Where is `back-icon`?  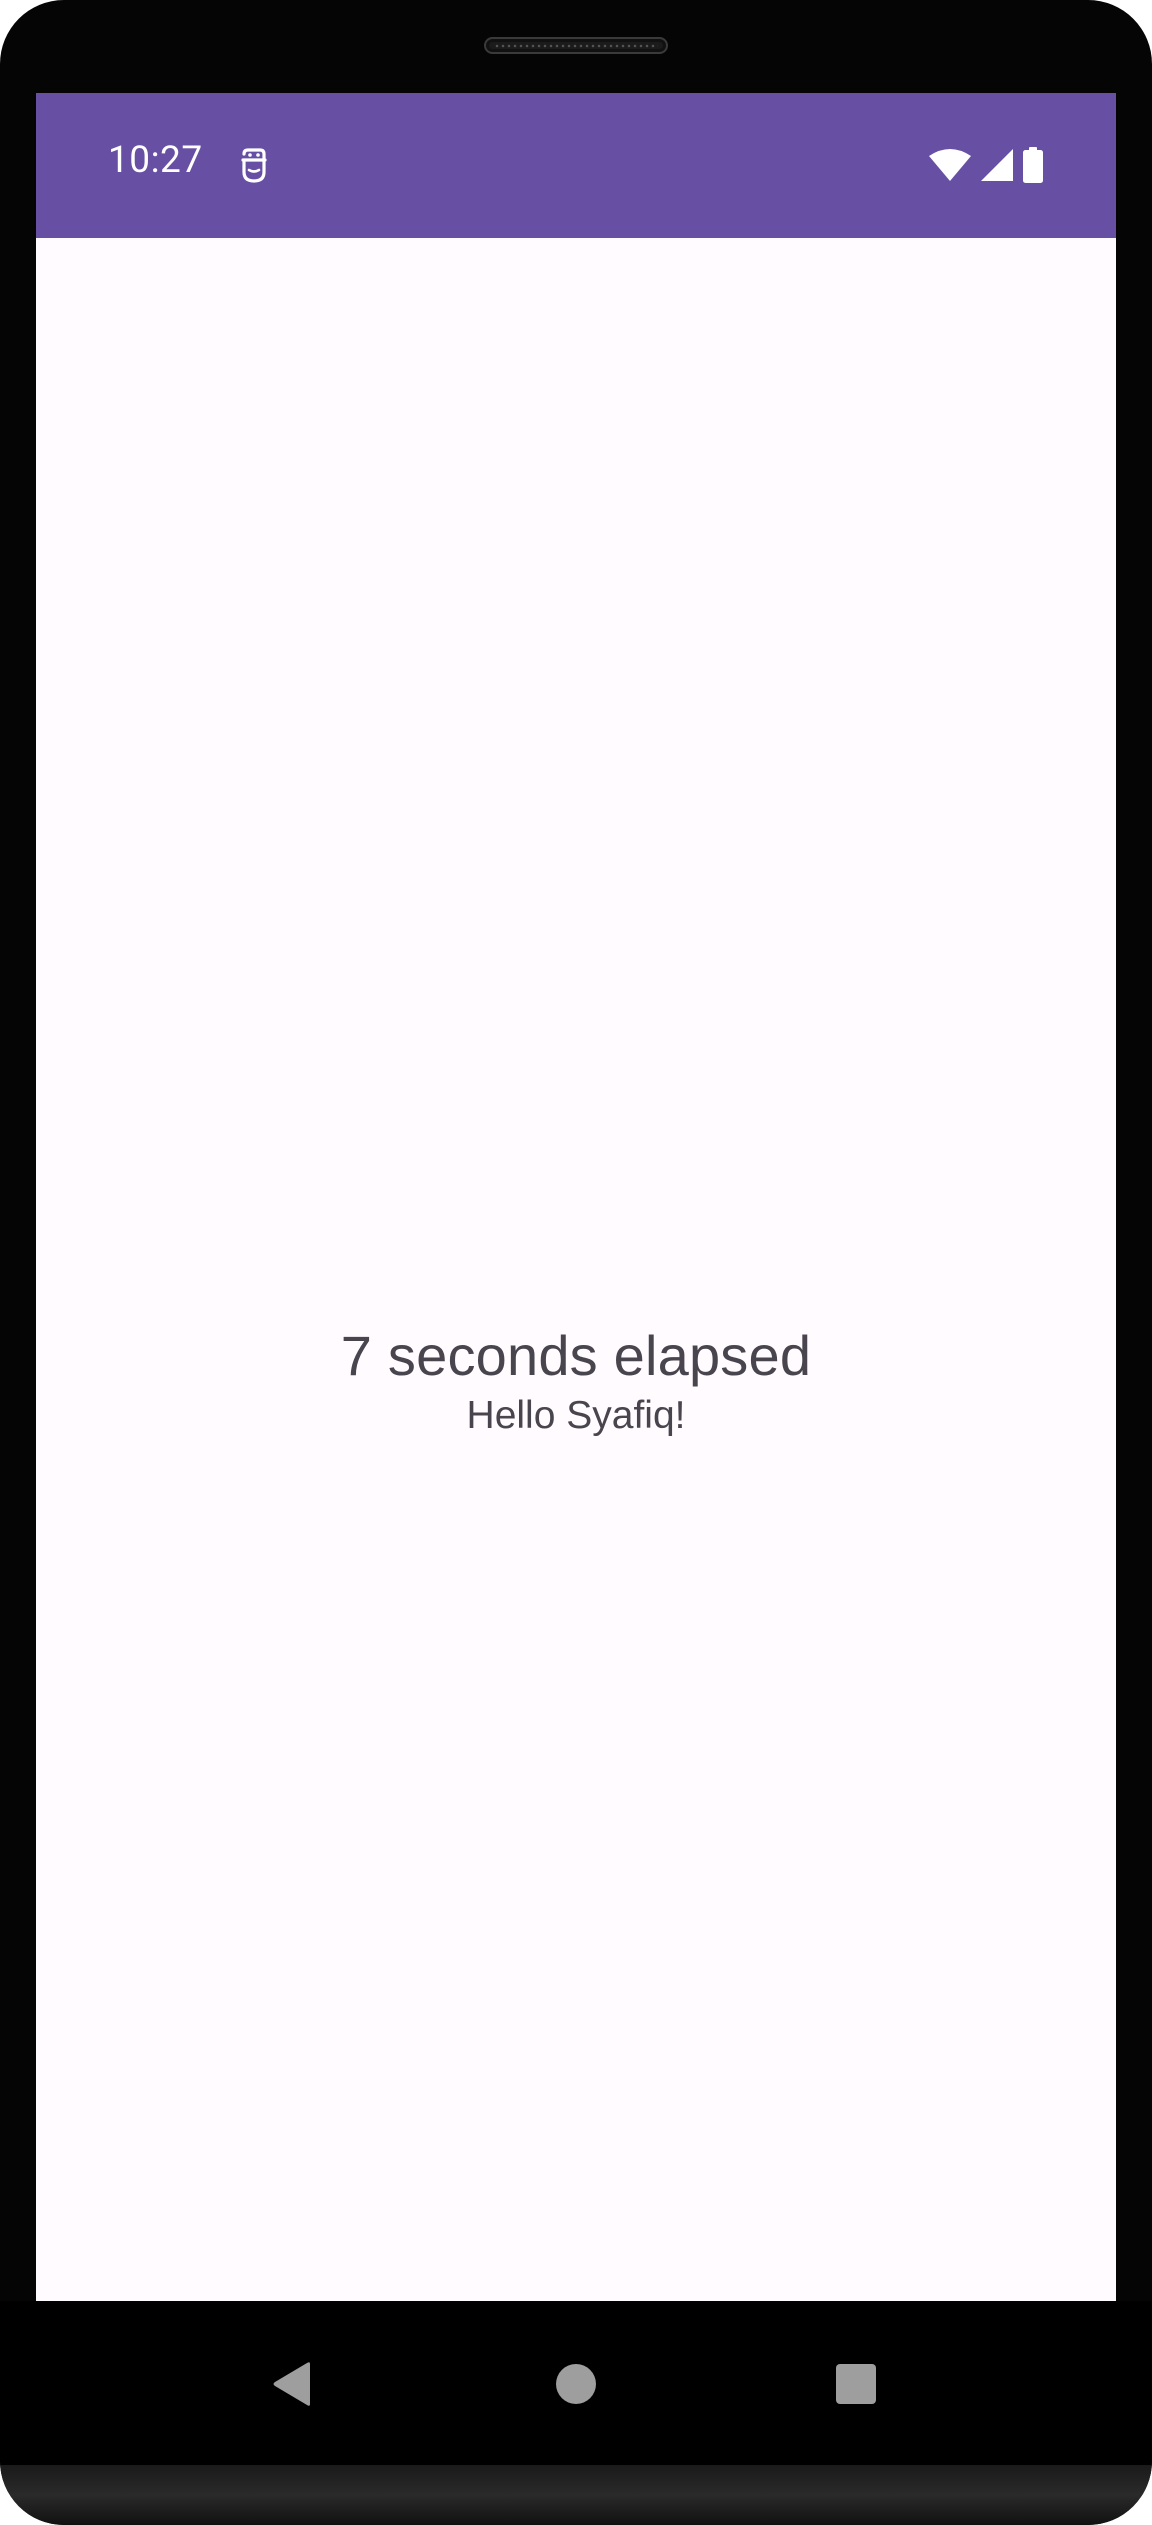
back-icon is located at coordinates (291, 2383).